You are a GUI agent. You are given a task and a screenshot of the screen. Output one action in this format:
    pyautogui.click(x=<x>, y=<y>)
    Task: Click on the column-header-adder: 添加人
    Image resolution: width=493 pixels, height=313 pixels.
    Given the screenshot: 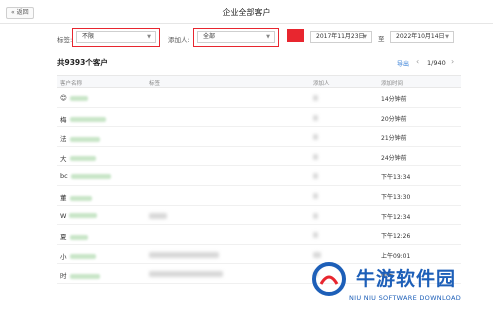 What is the action you would take?
    pyautogui.click(x=321, y=84)
    